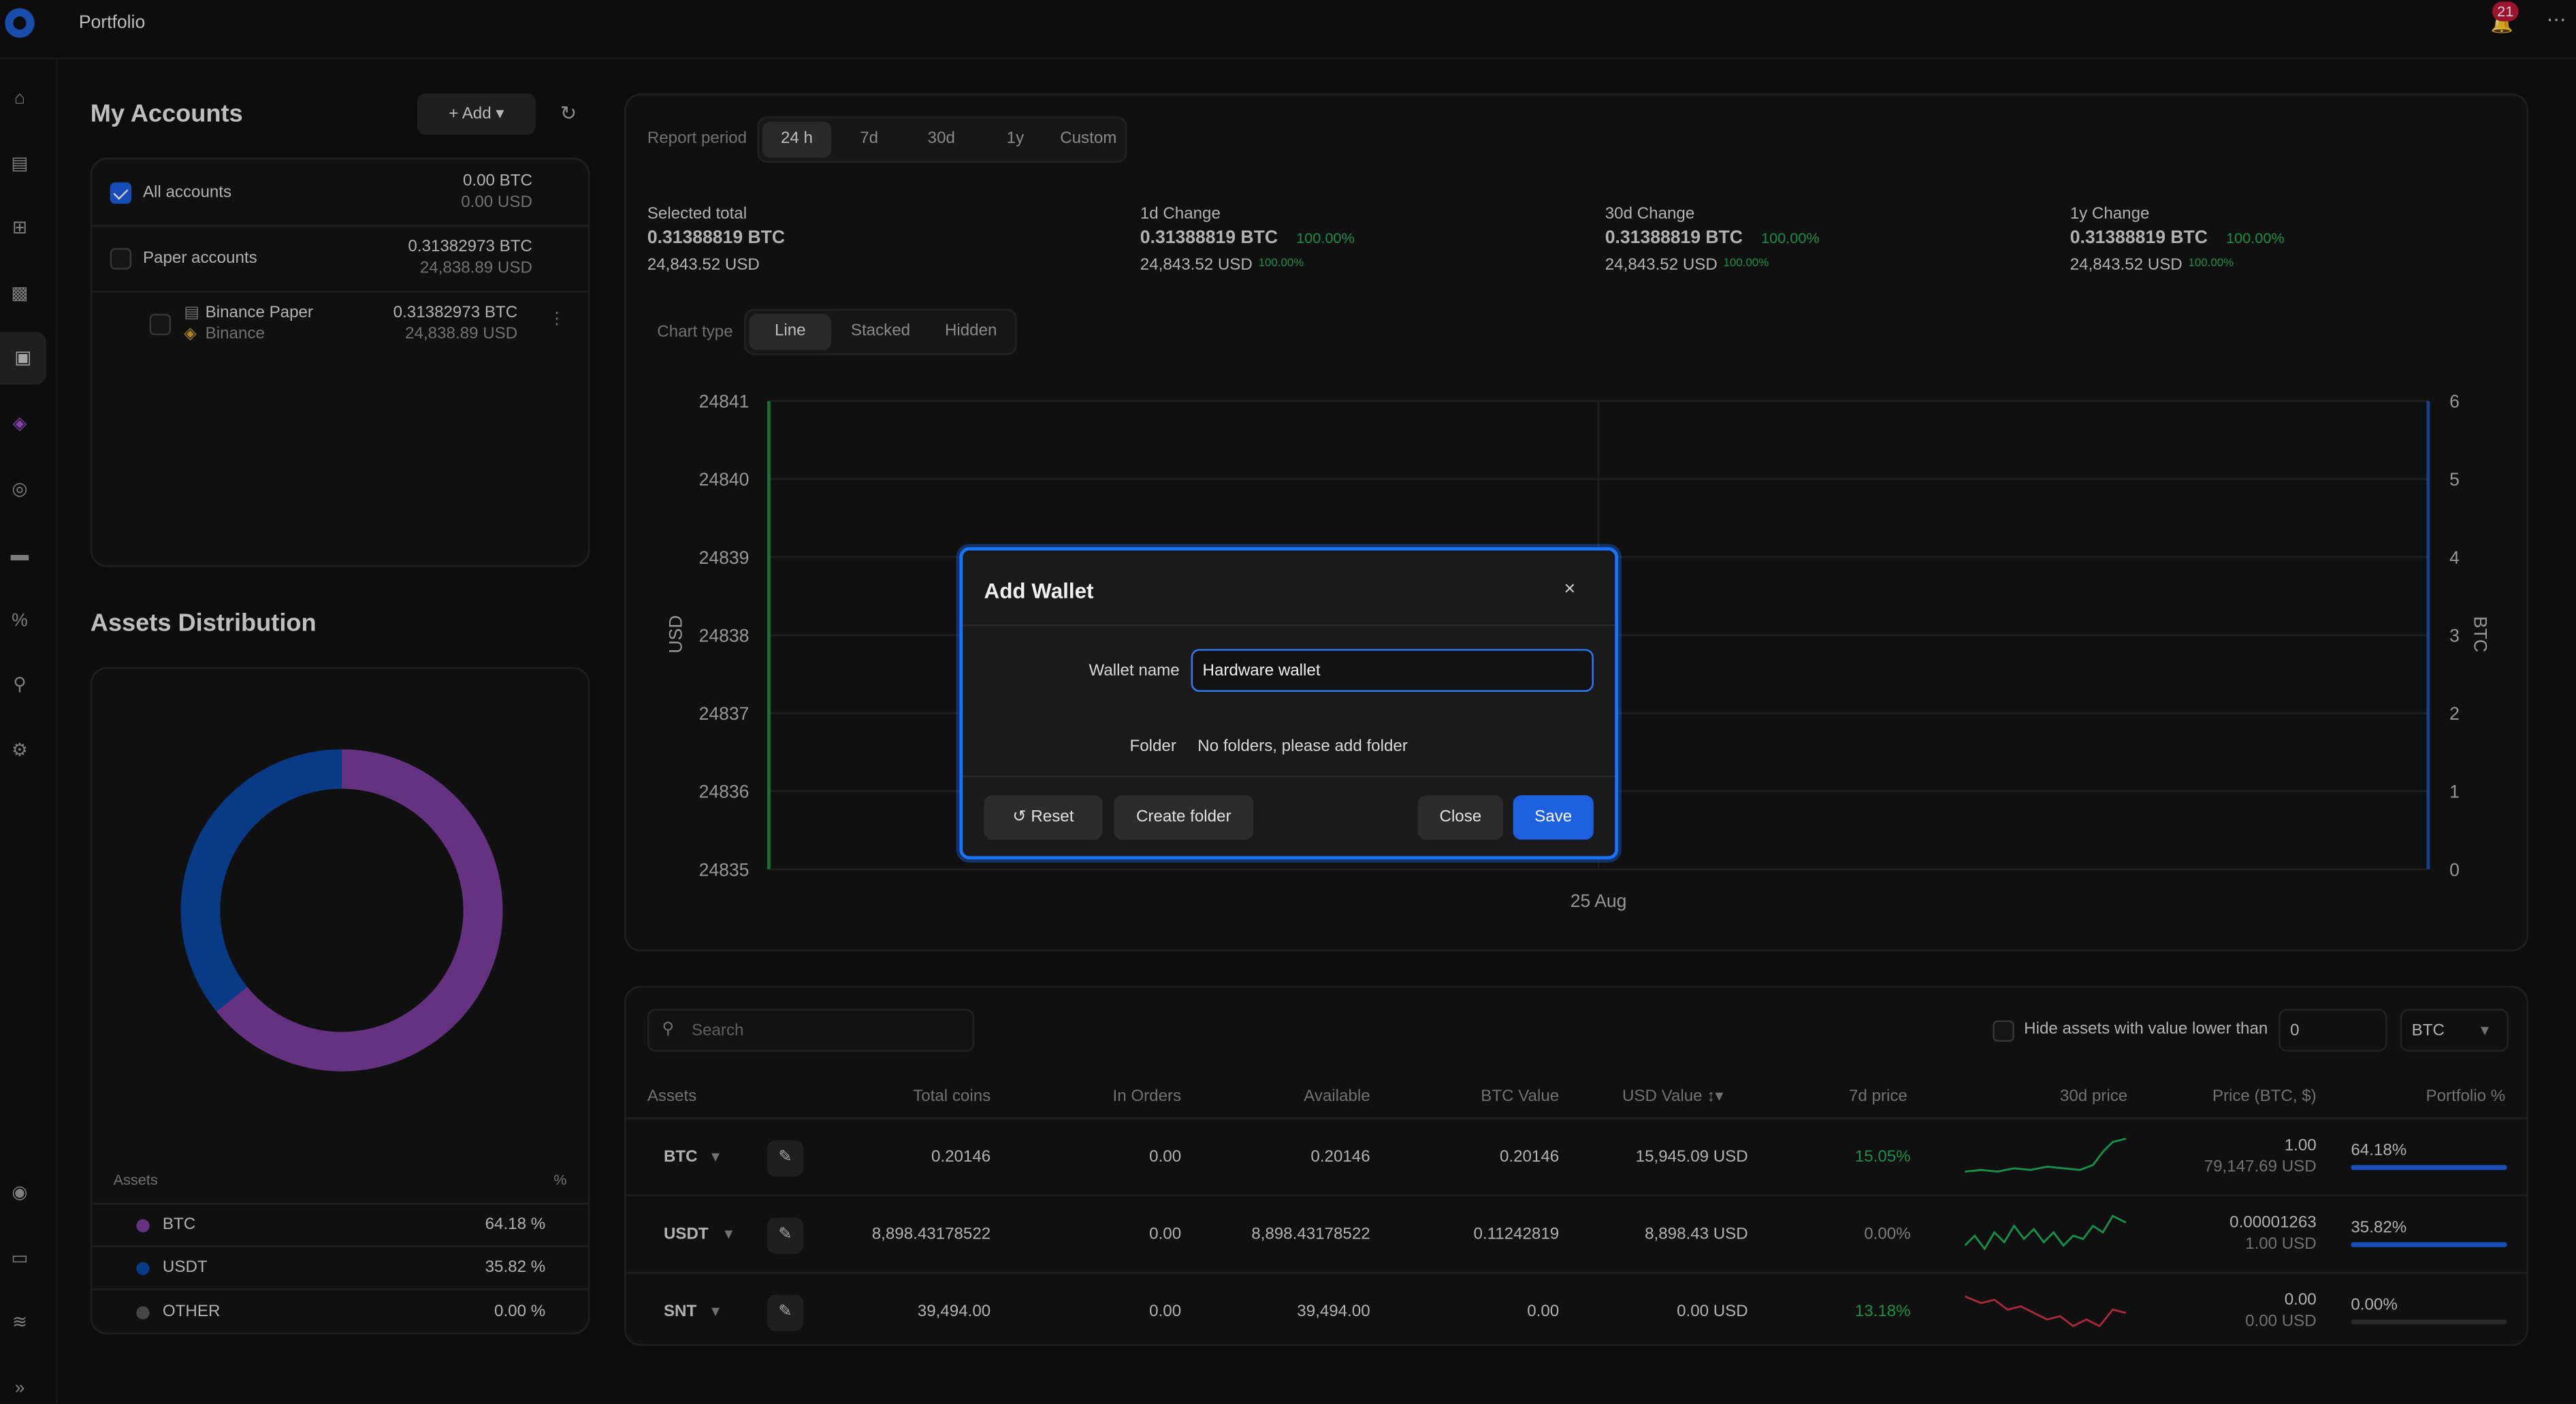 This screenshot has width=2576, height=1404. I want to click on save-button: Save, so click(1553, 817).